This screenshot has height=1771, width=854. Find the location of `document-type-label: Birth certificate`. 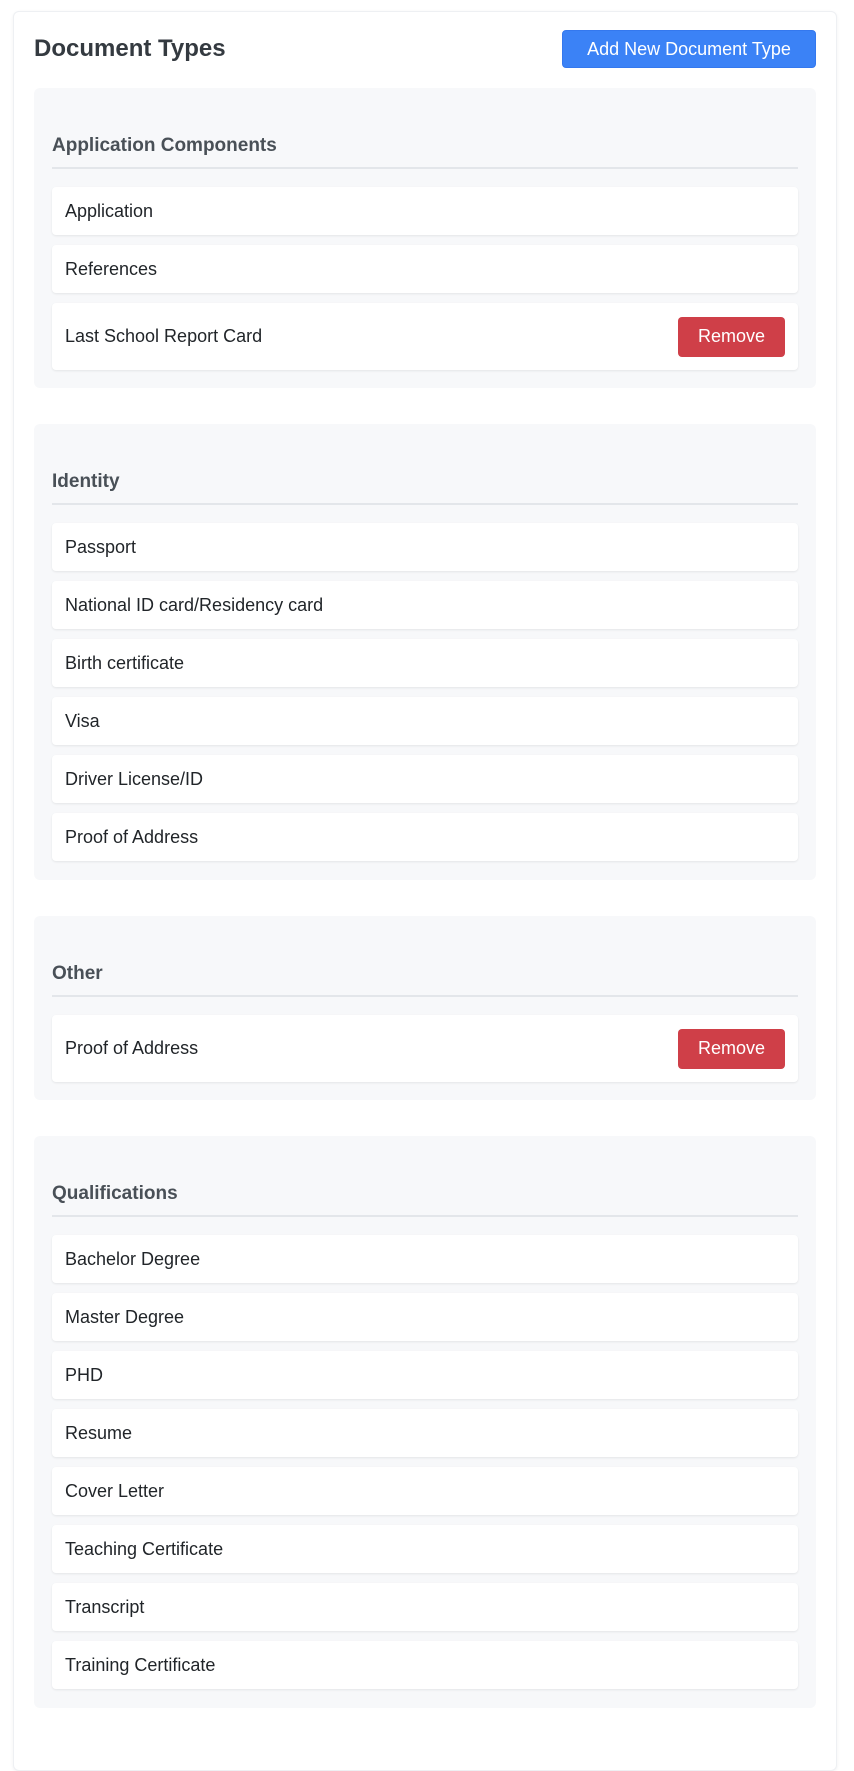

document-type-label: Birth certificate is located at coordinates (125, 662).